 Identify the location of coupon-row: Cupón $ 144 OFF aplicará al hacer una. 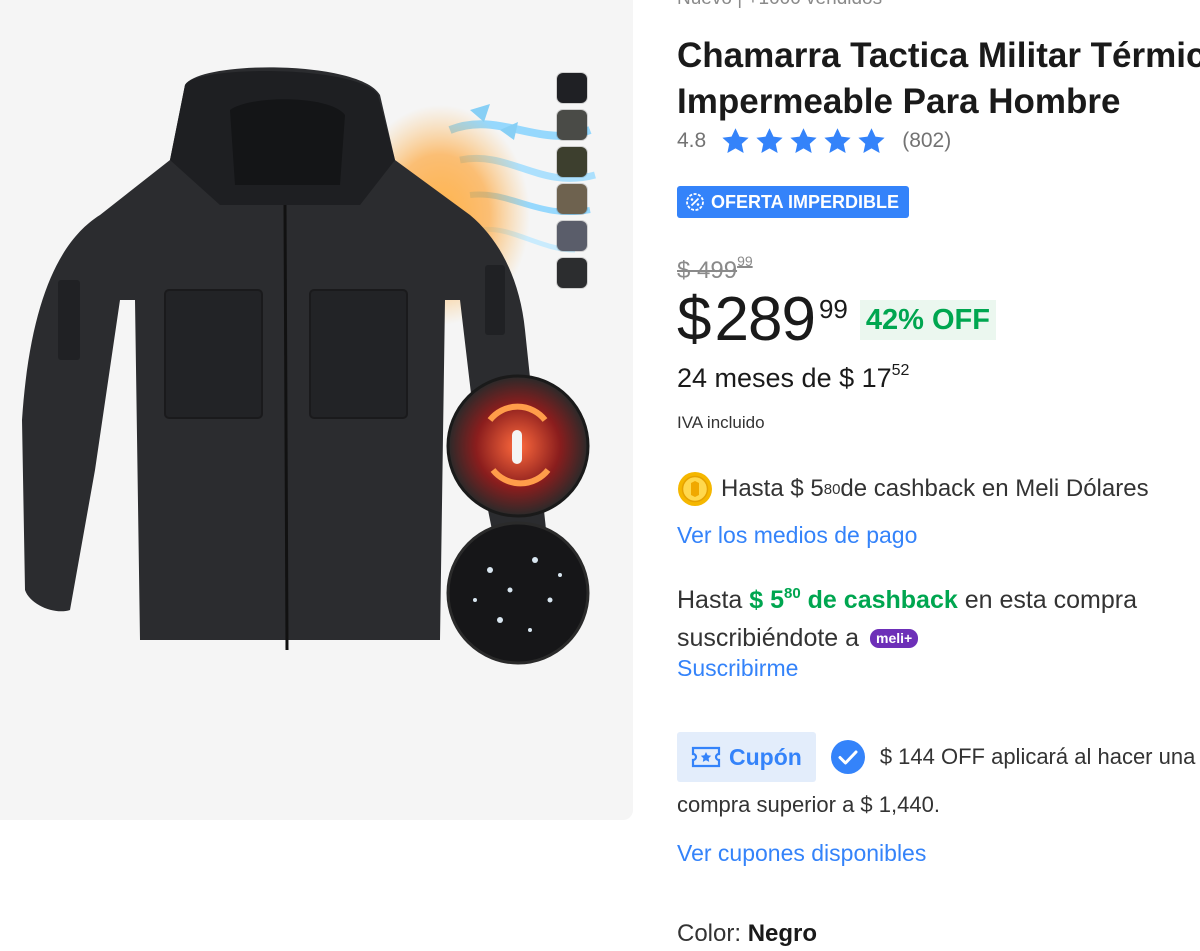
(936, 757).